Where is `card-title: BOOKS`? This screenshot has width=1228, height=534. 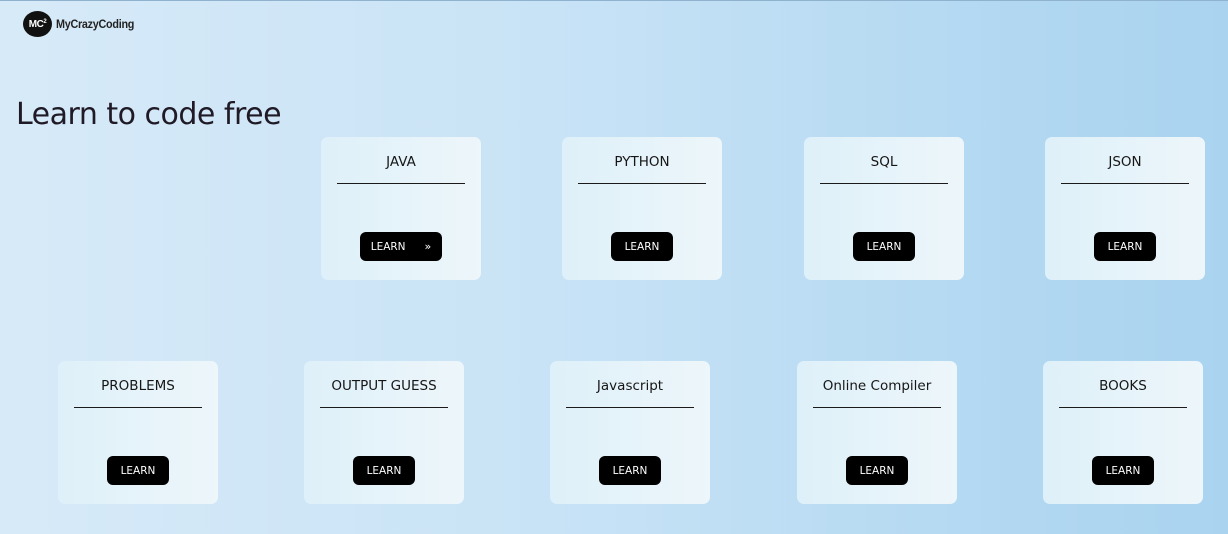 card-title: BOOKS is located at coordinates (1123, 386).